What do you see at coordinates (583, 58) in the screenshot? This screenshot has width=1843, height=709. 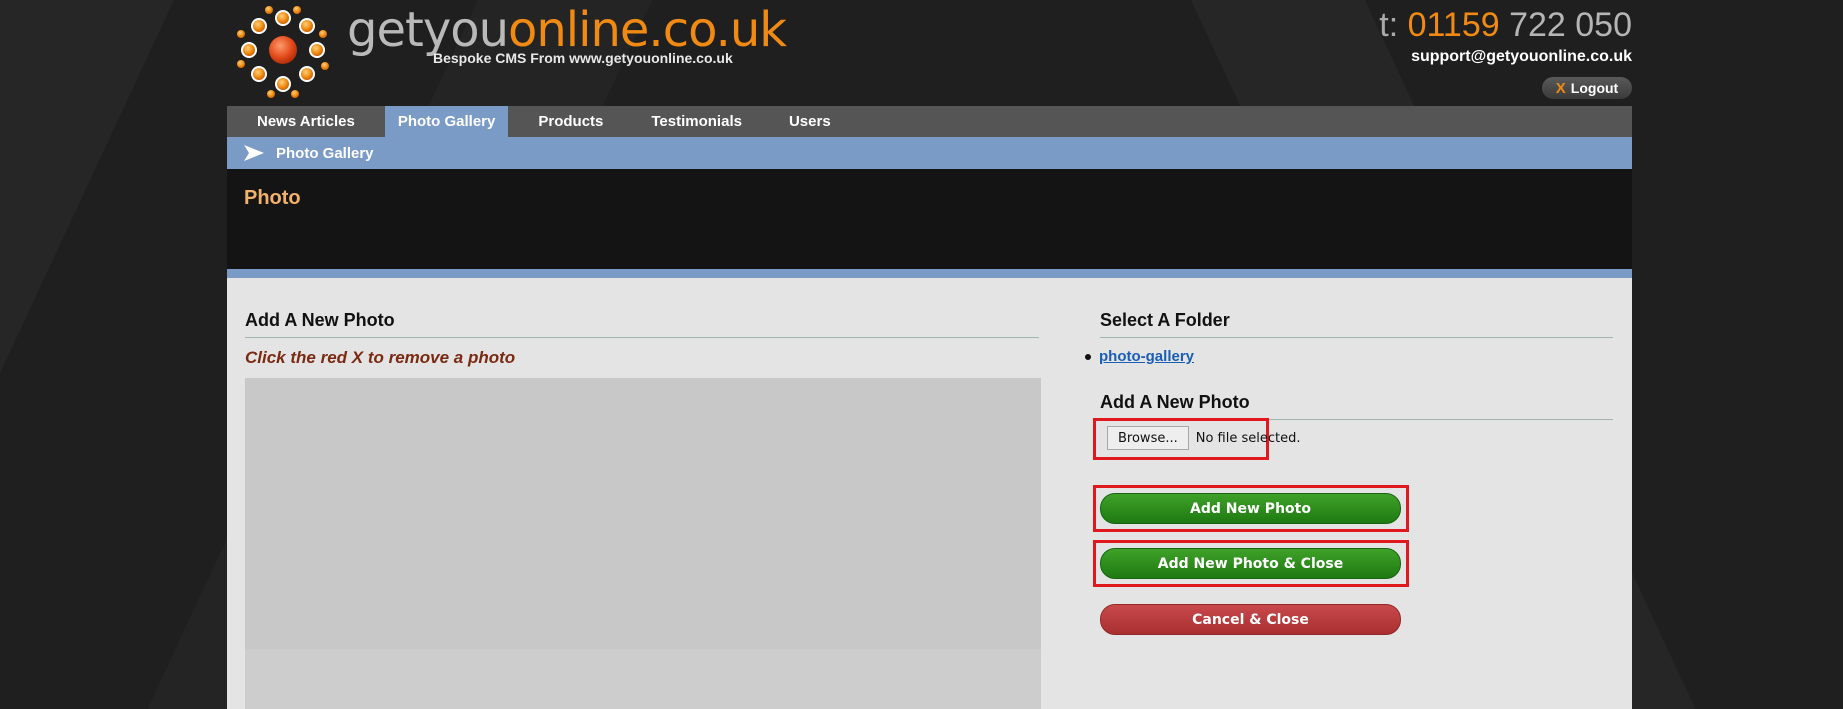 I see `logo-tagline: Bespoke CMS From www.getyouonline.co.uk` at bounding box center [583, 58].